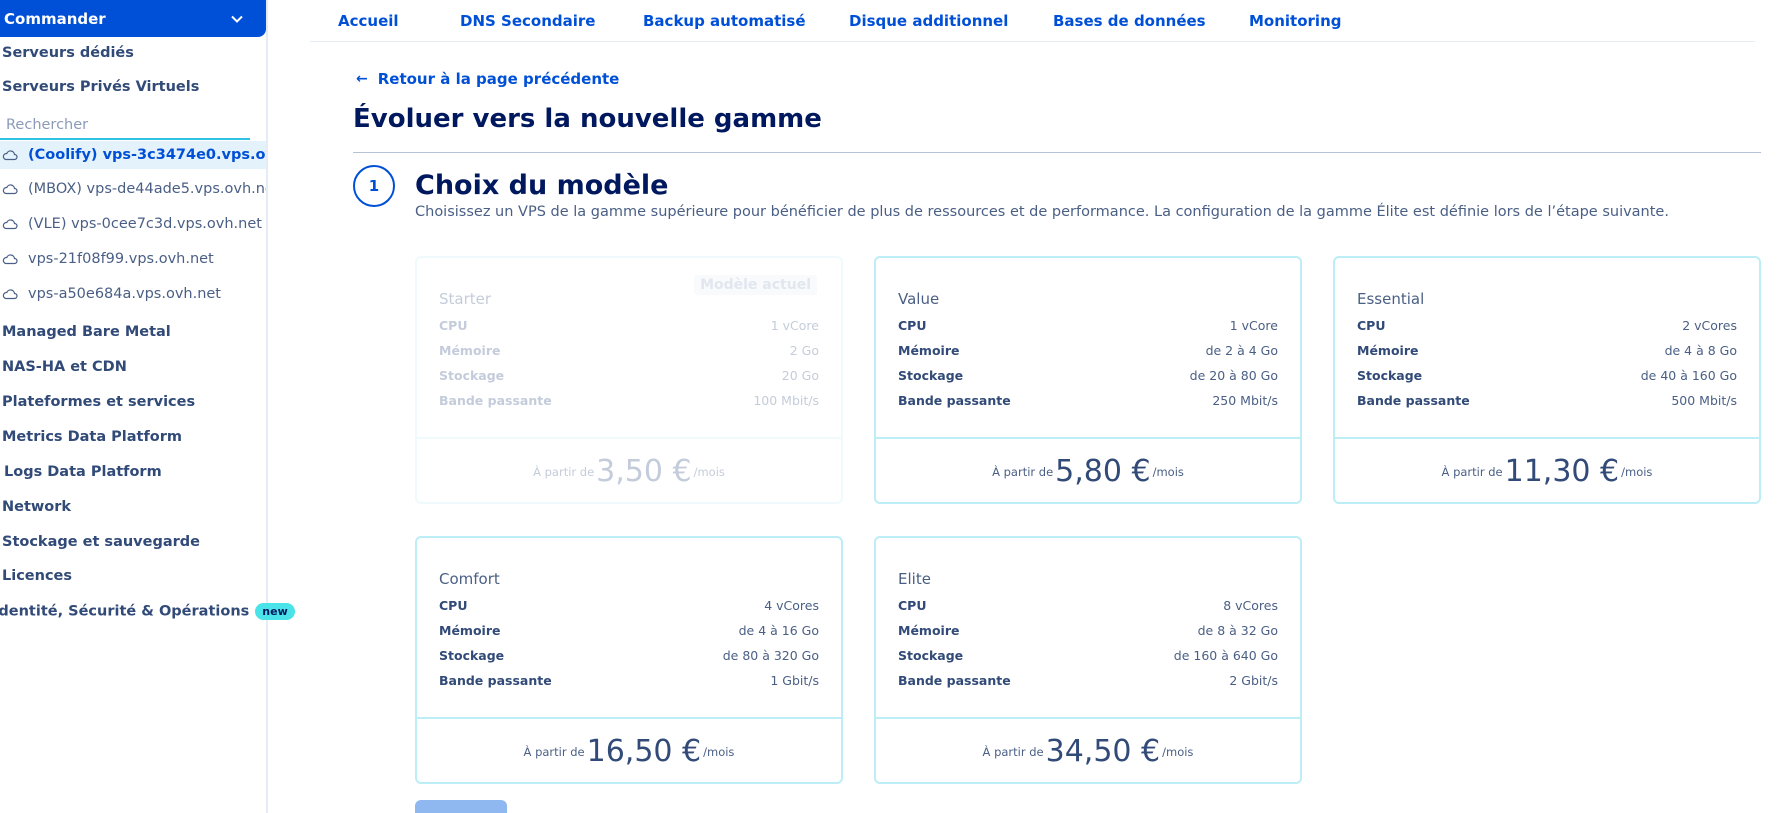  I want to click on vps-list-item: vps-21f08f99.vps.ovh.net, so click(133, 259).